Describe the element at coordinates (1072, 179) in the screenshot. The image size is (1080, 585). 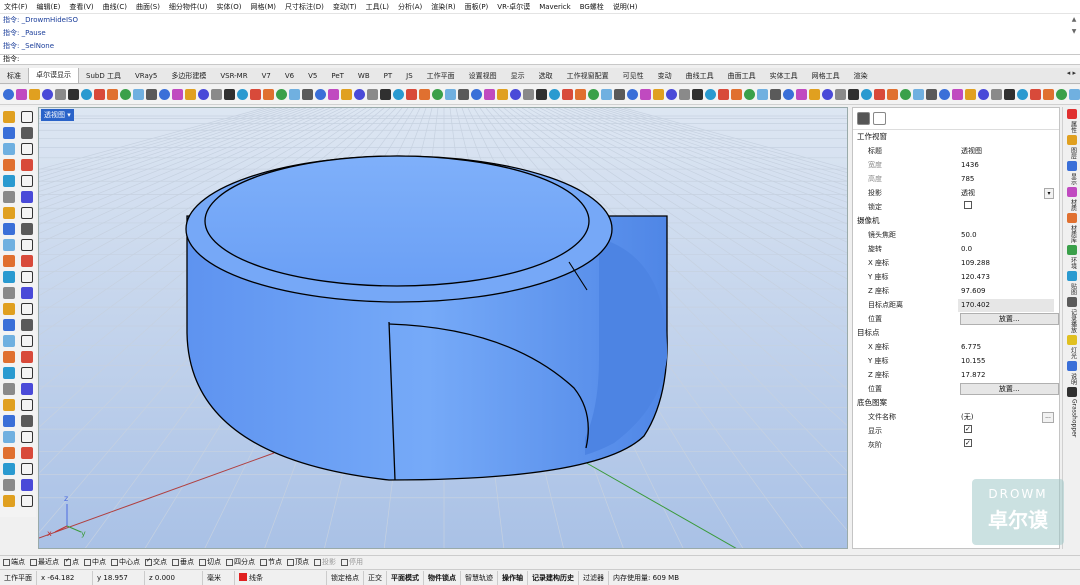
I see `side-tab-label: 显示` at that location.